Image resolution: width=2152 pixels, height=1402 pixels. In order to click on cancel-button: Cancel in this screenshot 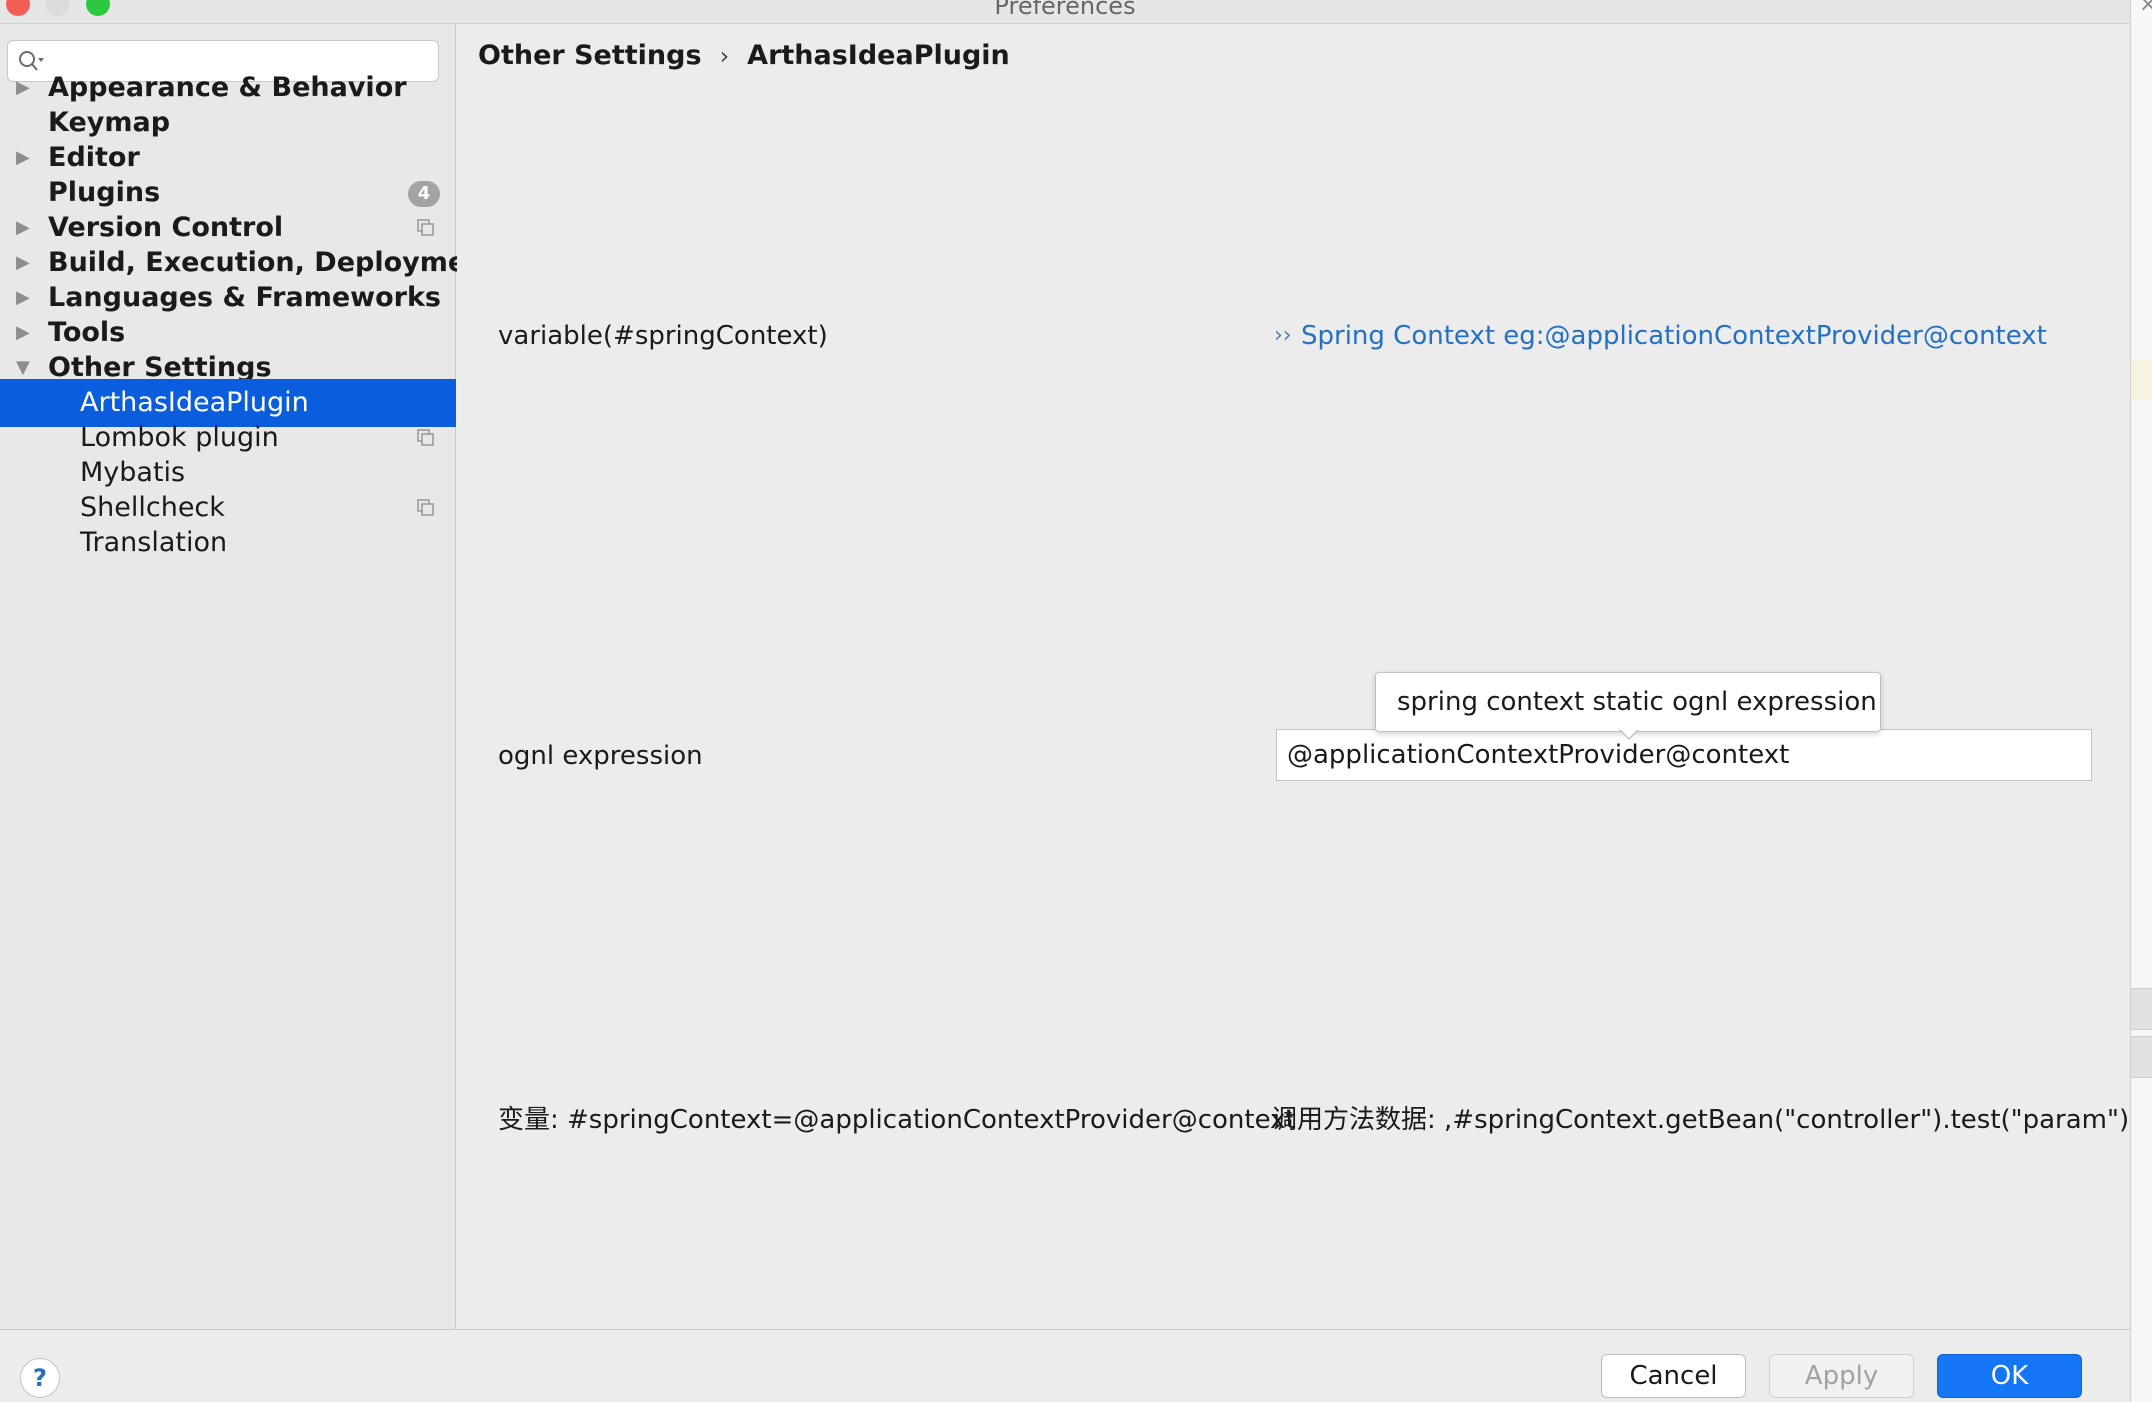, I will do `click(1673, 1376)`.